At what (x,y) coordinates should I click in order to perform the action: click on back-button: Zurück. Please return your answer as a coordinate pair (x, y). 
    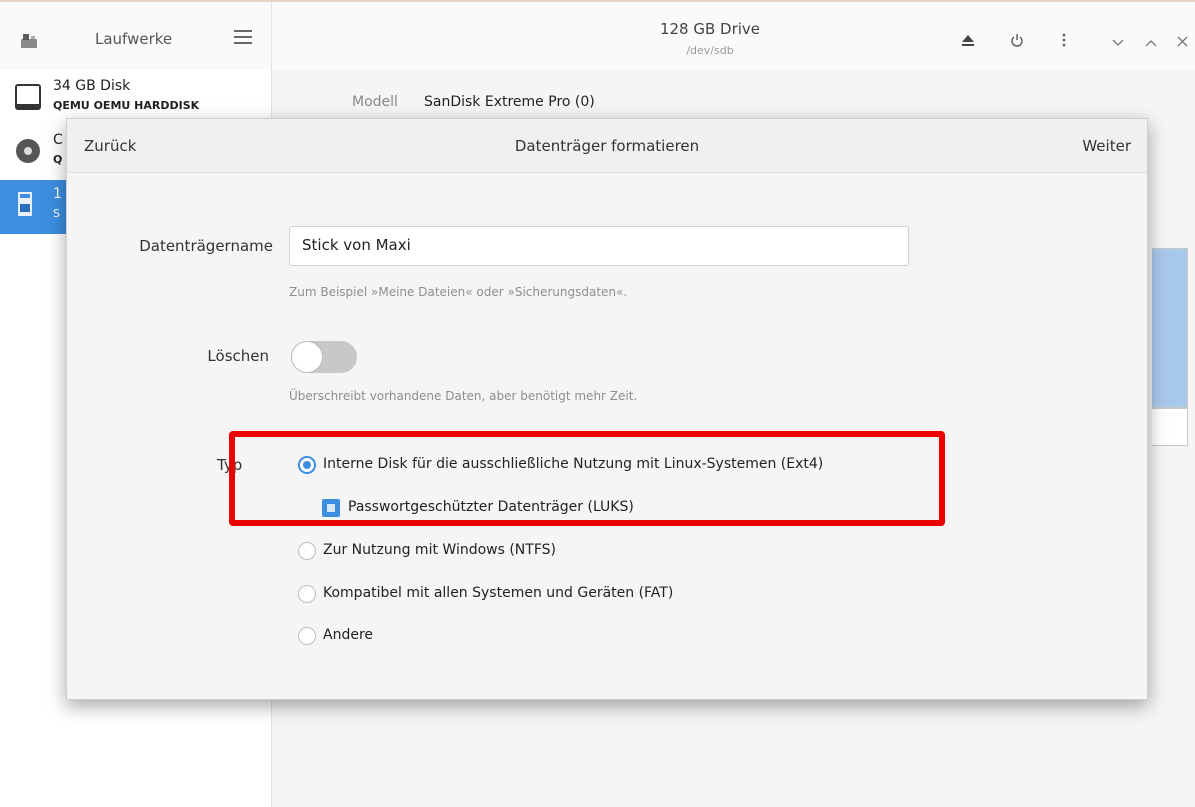
    Looking at the image, I should click on (110, 146).